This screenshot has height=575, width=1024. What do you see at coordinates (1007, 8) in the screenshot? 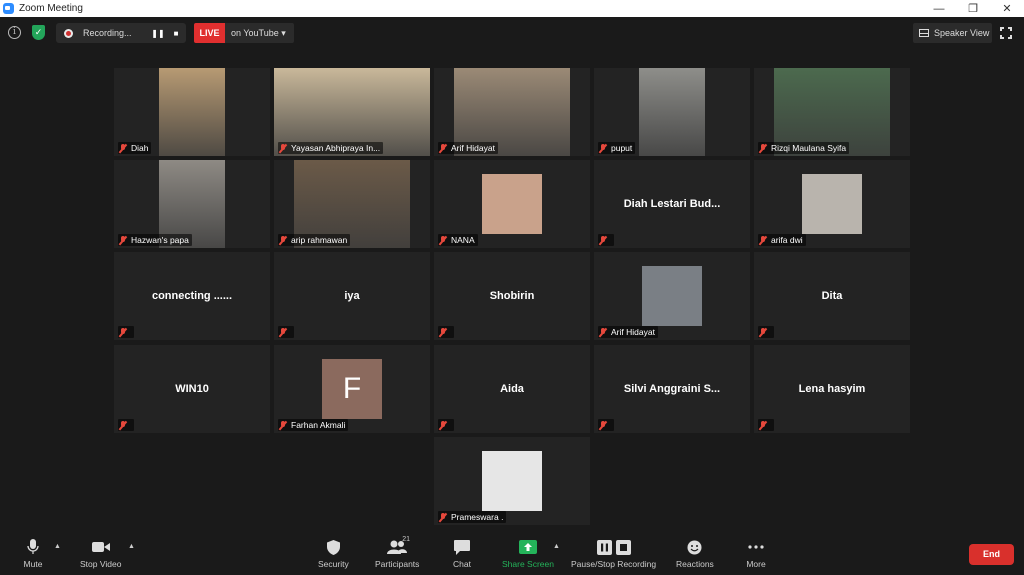
I see `close-button: ✕` at bounding box center [1007, 8].